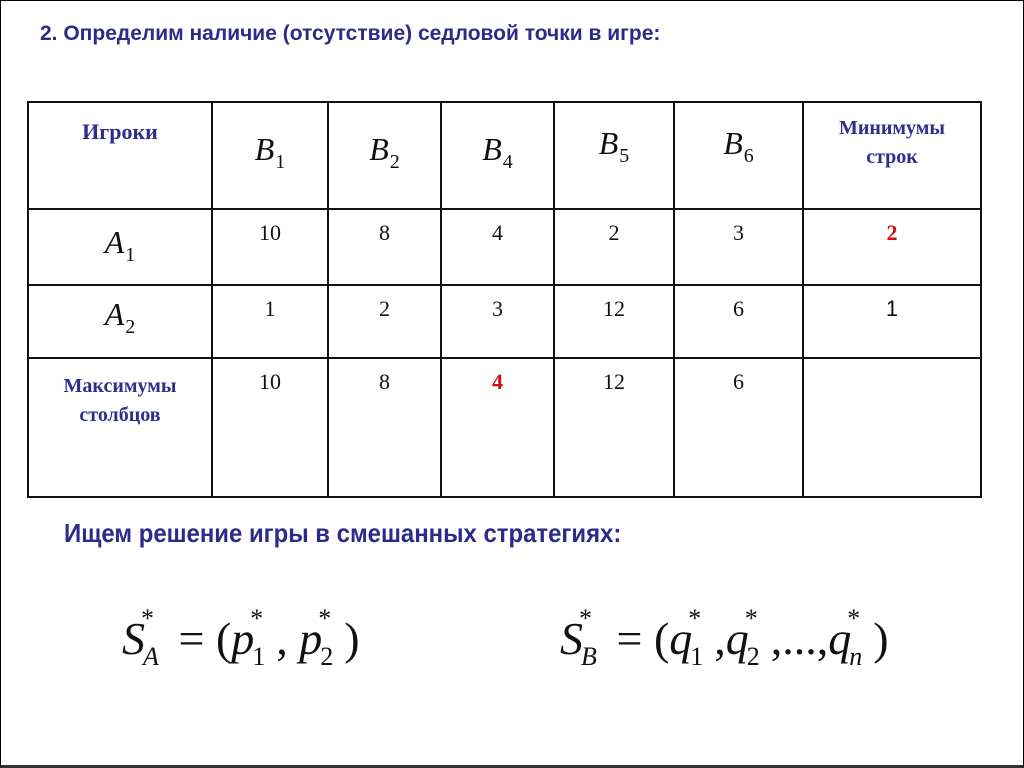  I want to click on column-header-b5: B5, so click(614, 155).